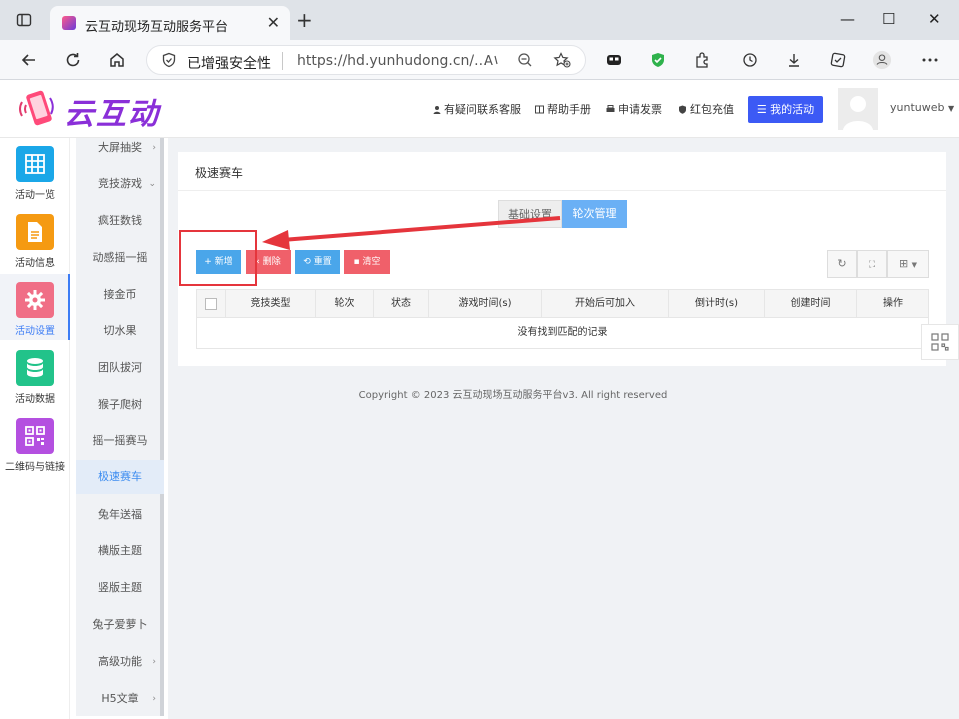 Image resolution: width=959 pixels, height=719 pixels. I want to click on address-bar: 已增强安全性 https://hd.yunhudong.cn/... A, so click(366, 60).